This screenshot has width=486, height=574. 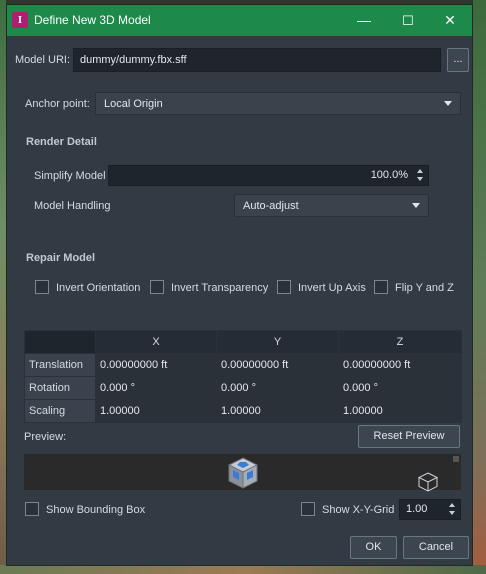 What do you see at coordinates (219, 288) in the screenshot?
I see `invert-transparency-label: Invert Transparency` at bounding box center [219, 288].